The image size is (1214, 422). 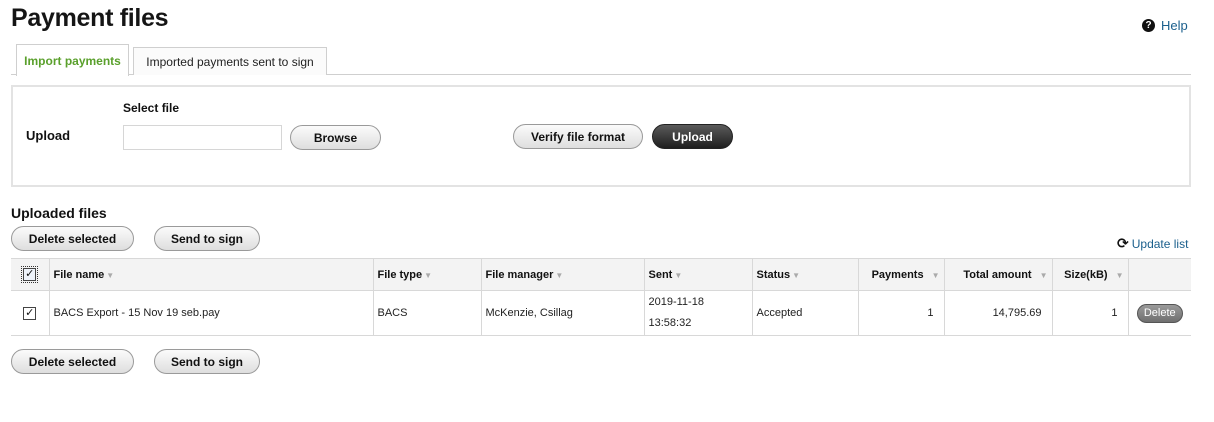 What do you see at coordinates (151, 108) in the screenshot?
I see `select-file-label: Select file` at bounding box center [151, 108].